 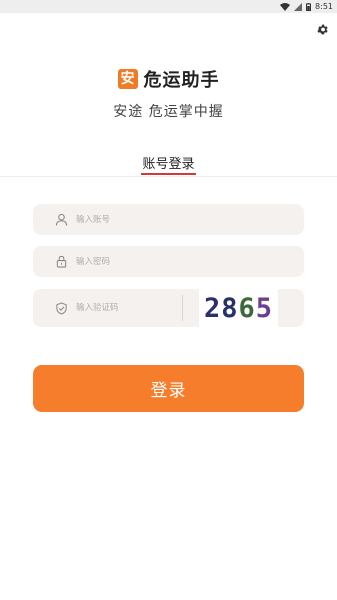 What do you see at coordinates (168, 162) in the screenshot?
I see `tab-account-login: 账号登录` at bounding box center [168, 162].